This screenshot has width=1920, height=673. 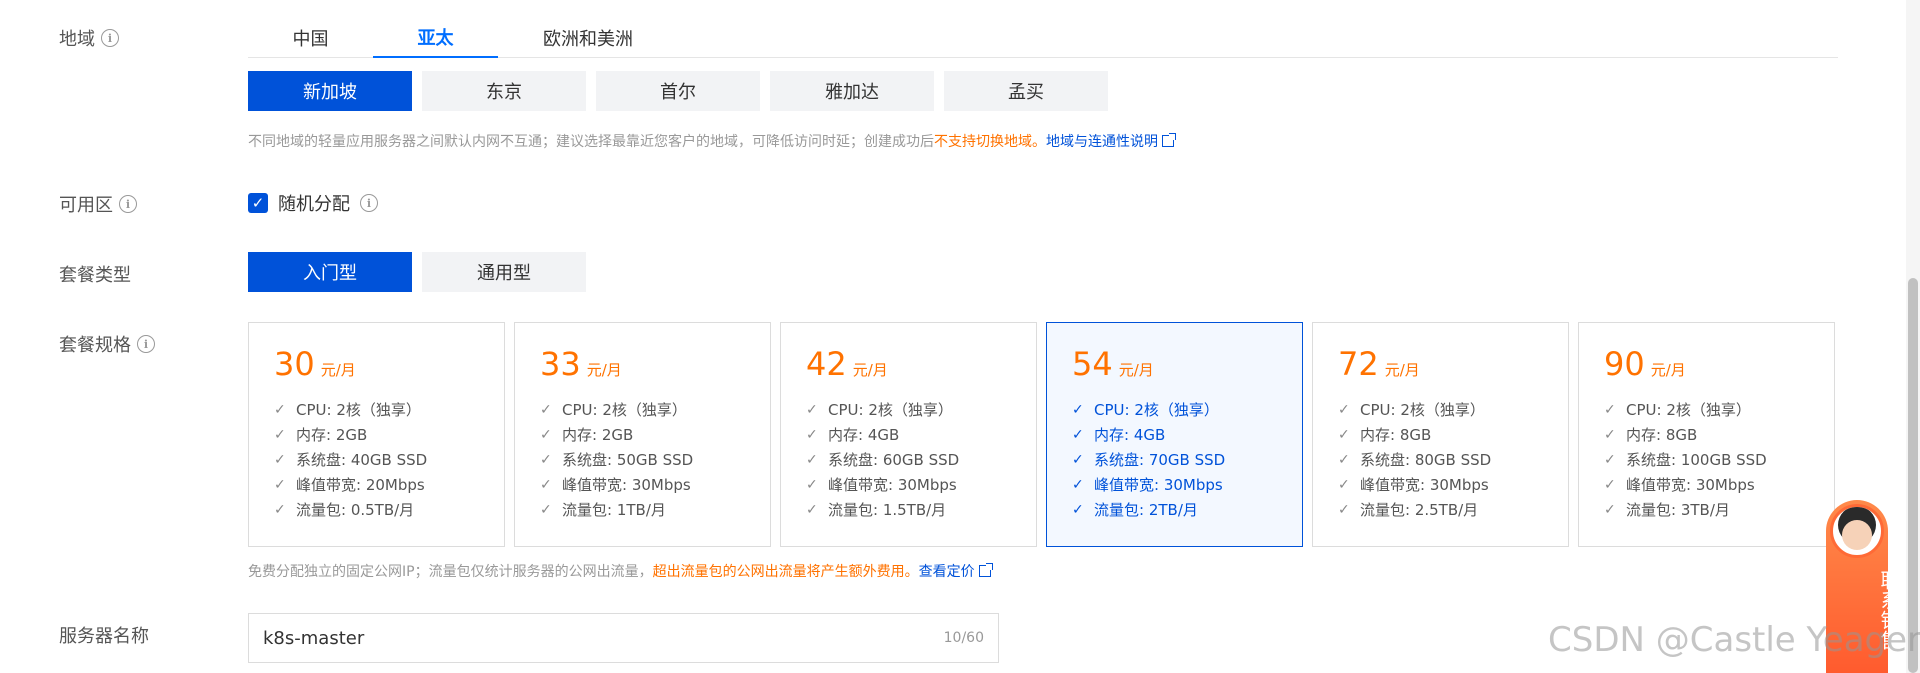 I want to click on spec-disk: ✓ 系统盘: 40GB SSD, so click(x=351, y=460).